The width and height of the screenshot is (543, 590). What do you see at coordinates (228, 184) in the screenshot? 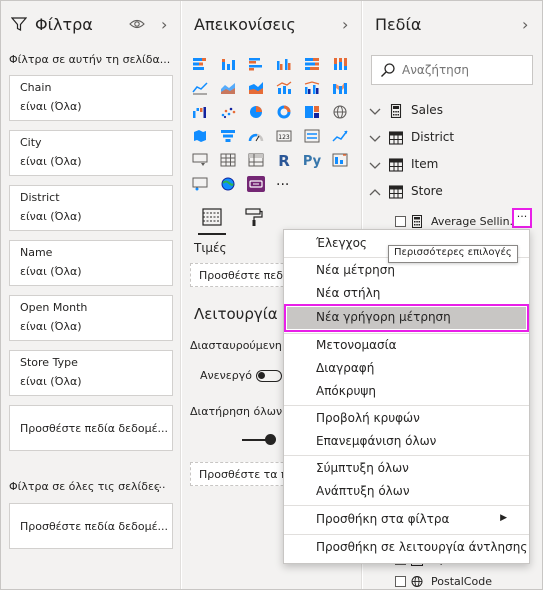
I see `arcgis-map-icon` at bounding box center [228, 184].